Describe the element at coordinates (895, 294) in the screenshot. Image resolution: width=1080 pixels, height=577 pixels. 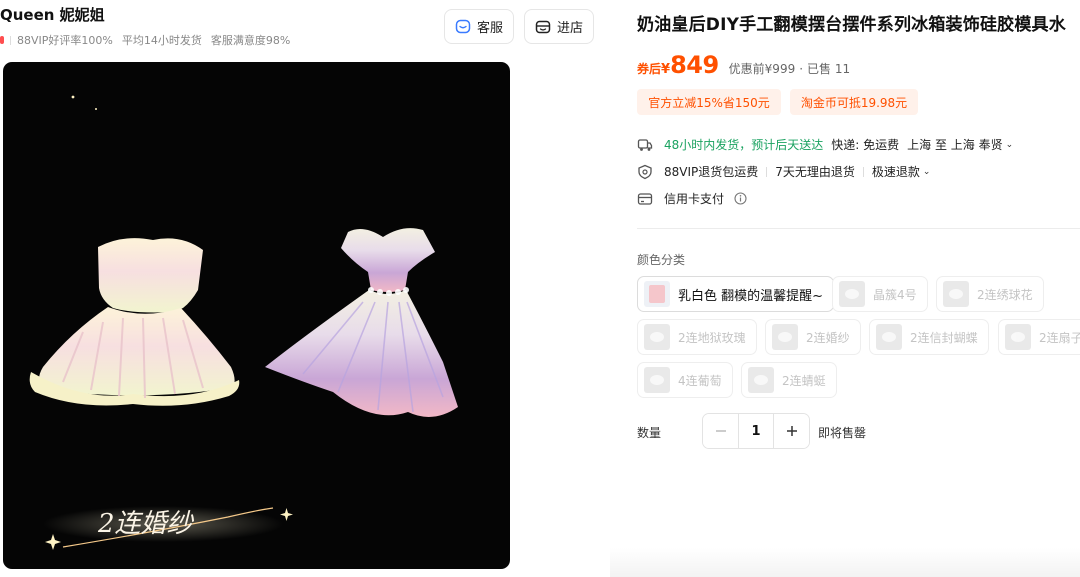
I see `sku-option-label: 晶簇4号` at that location.